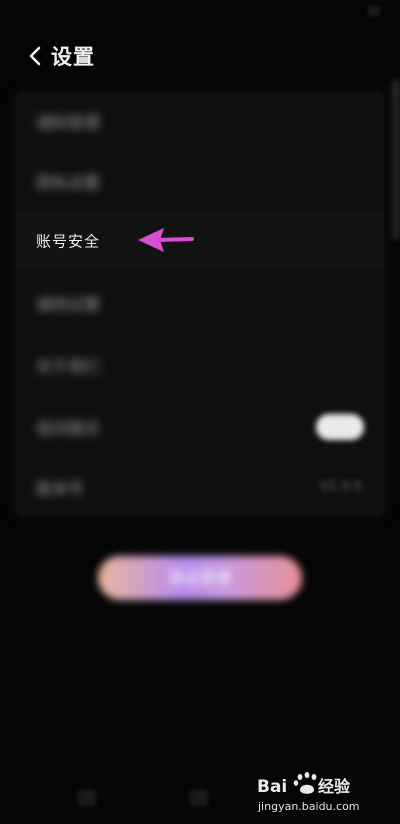 Image resolution: width=400 pixels, height=824 pixels. I want to click on settings-item-value: V1.0.0, so click(341, 487).